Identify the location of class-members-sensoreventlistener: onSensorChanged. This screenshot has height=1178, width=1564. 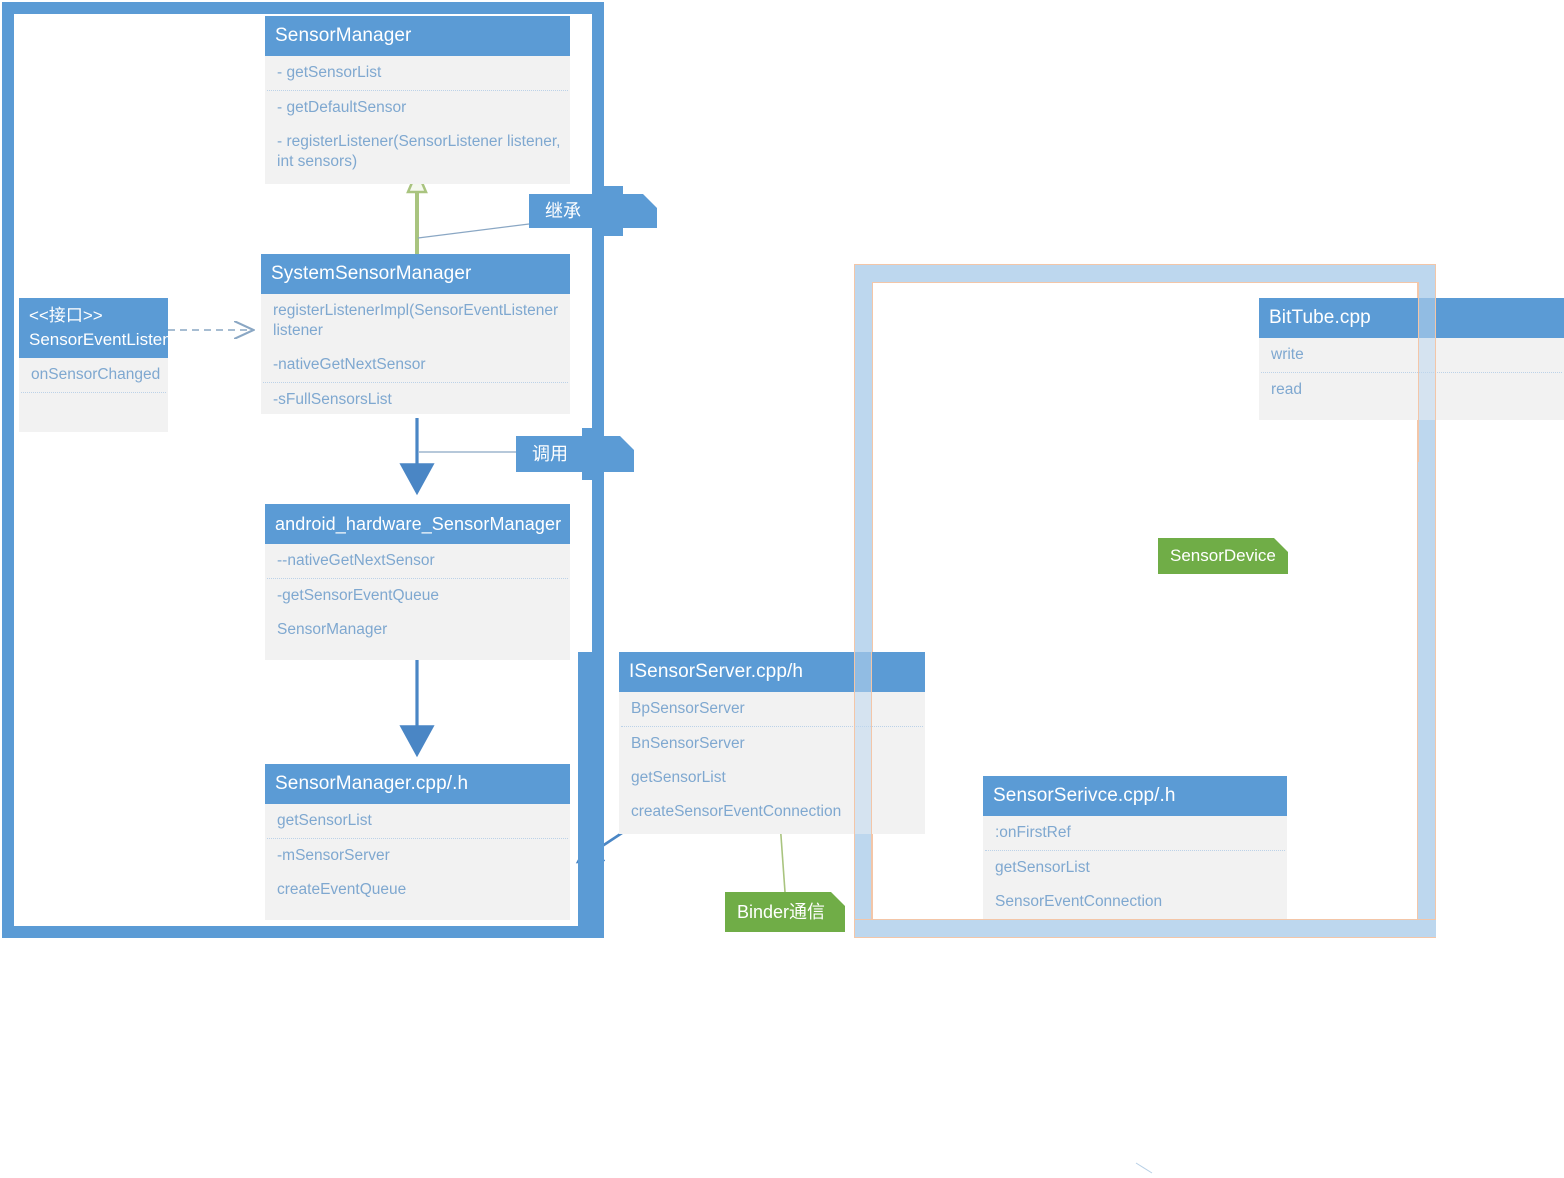
(93, 375).